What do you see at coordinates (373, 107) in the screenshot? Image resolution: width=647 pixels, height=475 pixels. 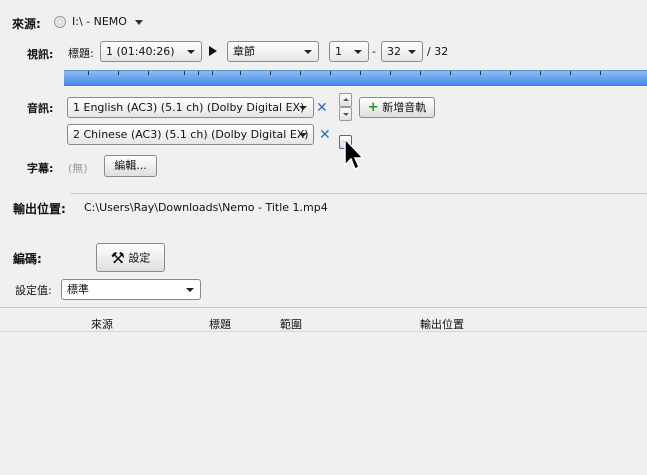 I see `plus-icon: +` at bounding box center [373, 107].